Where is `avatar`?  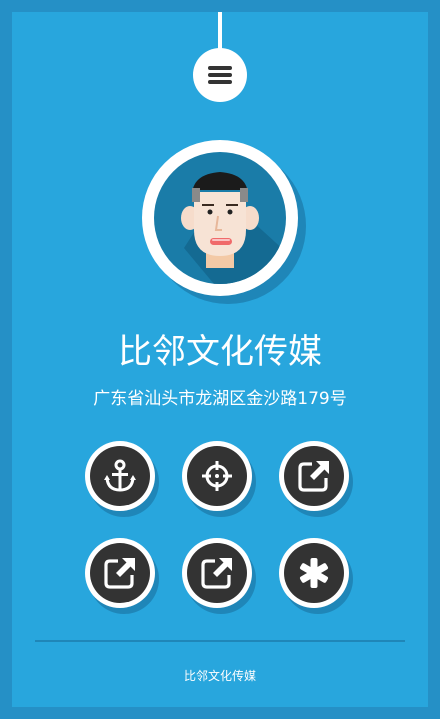
avatar is located at coordinates (224, 222).